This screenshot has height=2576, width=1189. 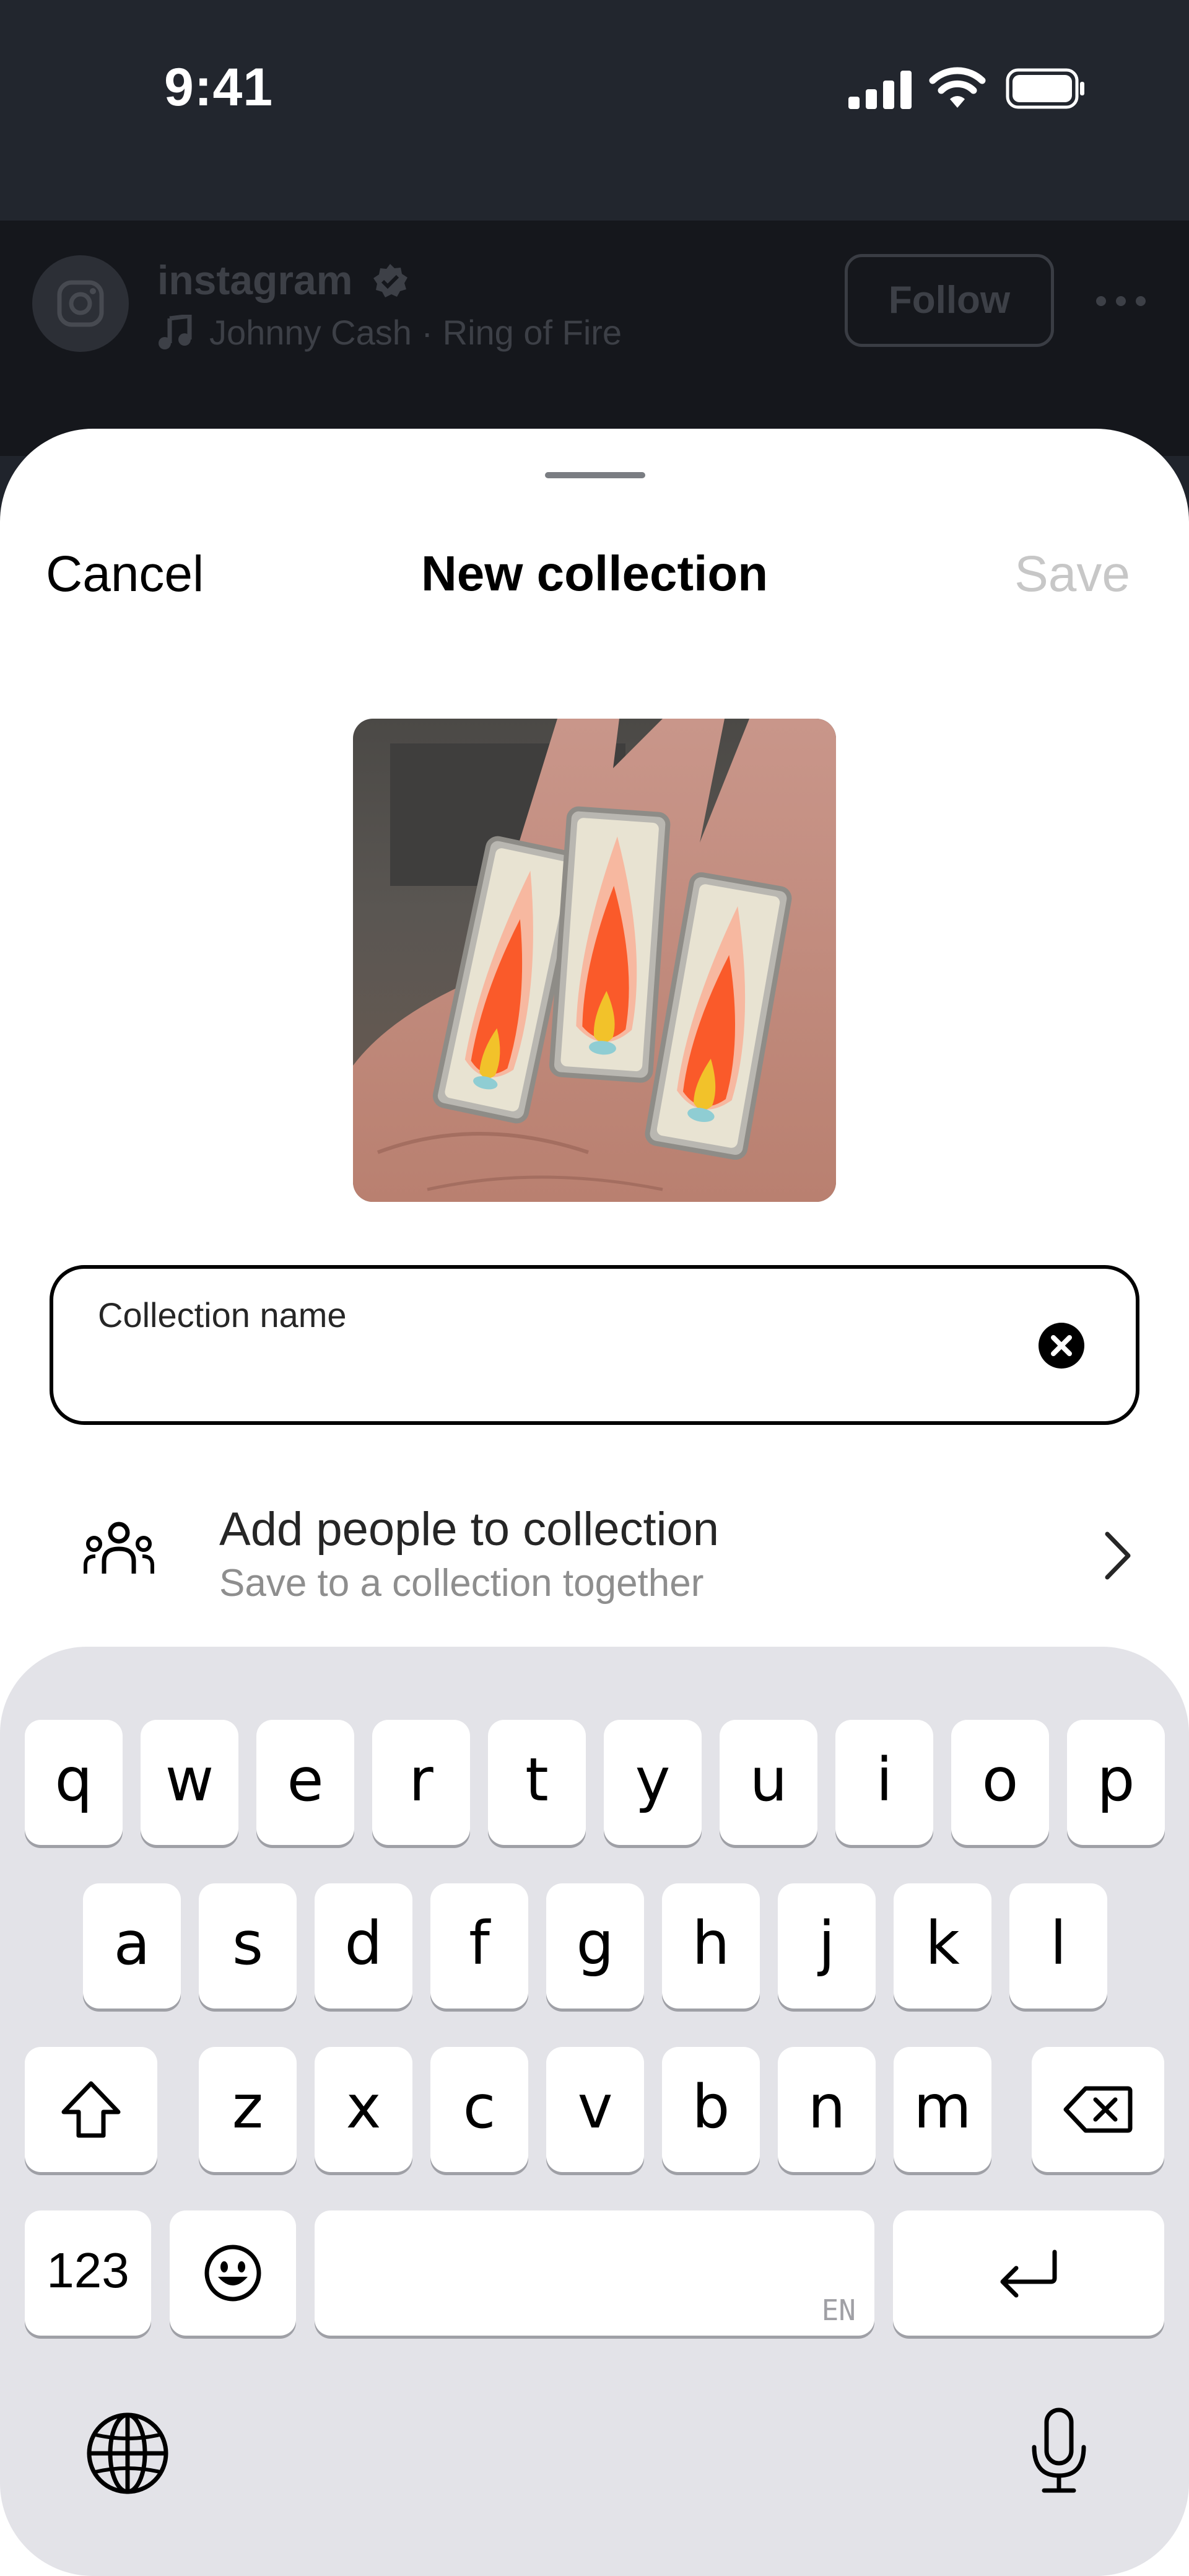 I want to click on key-m: m, so click(x=942, y=2109).